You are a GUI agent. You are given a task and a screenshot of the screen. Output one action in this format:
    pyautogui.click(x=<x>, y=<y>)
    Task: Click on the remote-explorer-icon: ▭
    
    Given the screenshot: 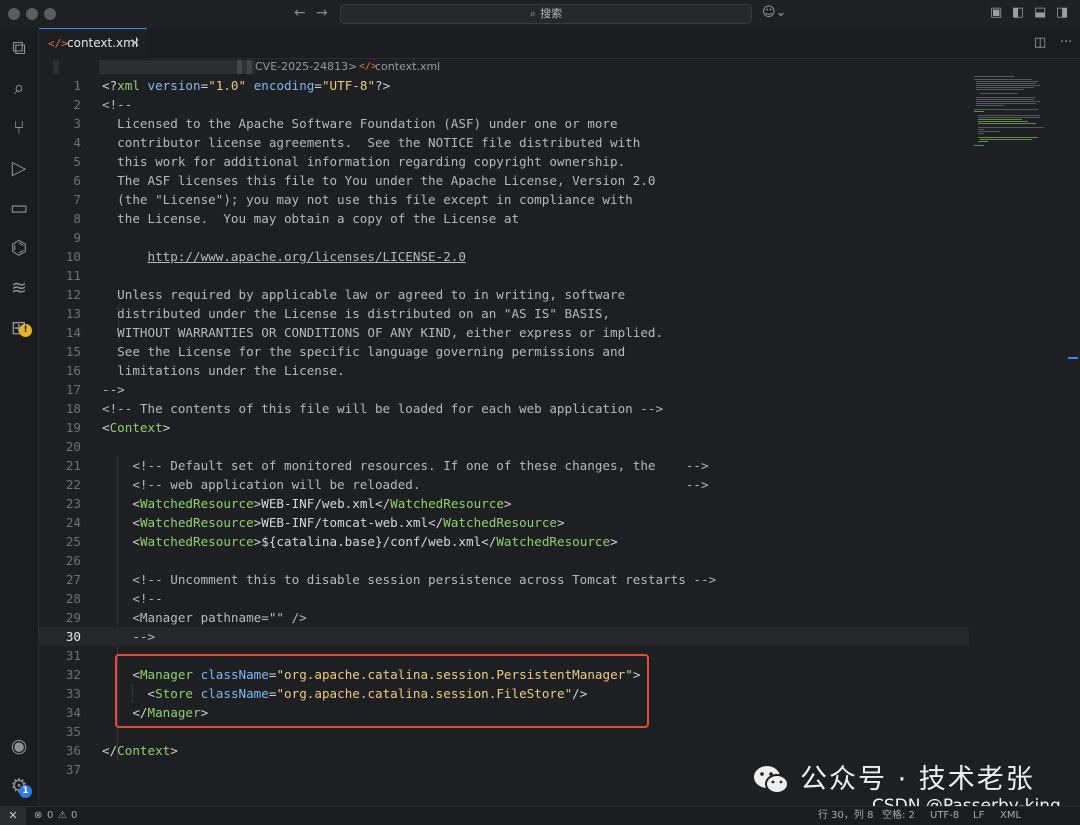 What is the action you would take?
    pyautogui.click(x=19, y=208)
    